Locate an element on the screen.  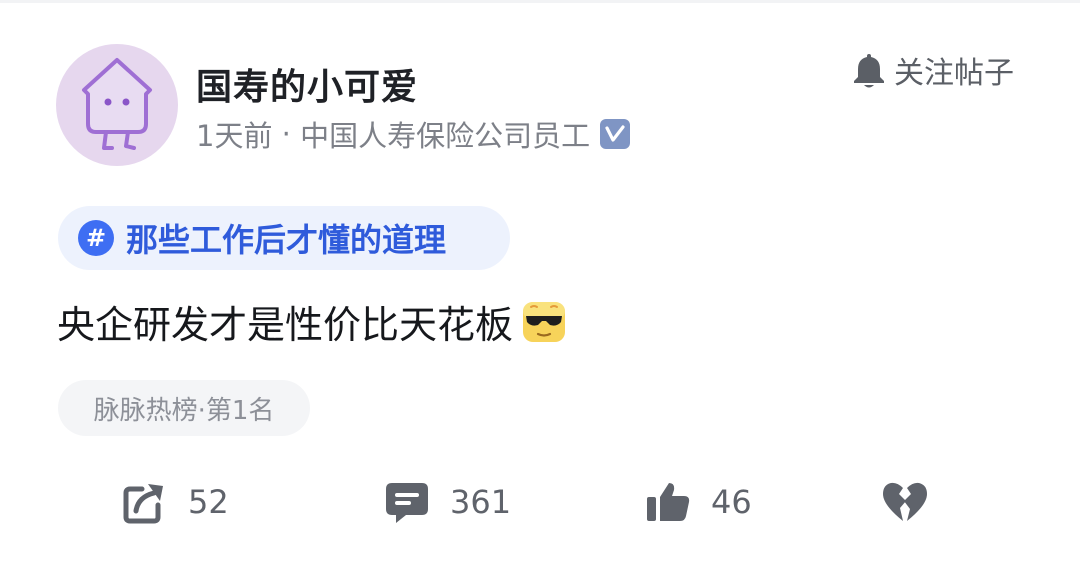
like-button: 46 is located at coordinates (698, 502).